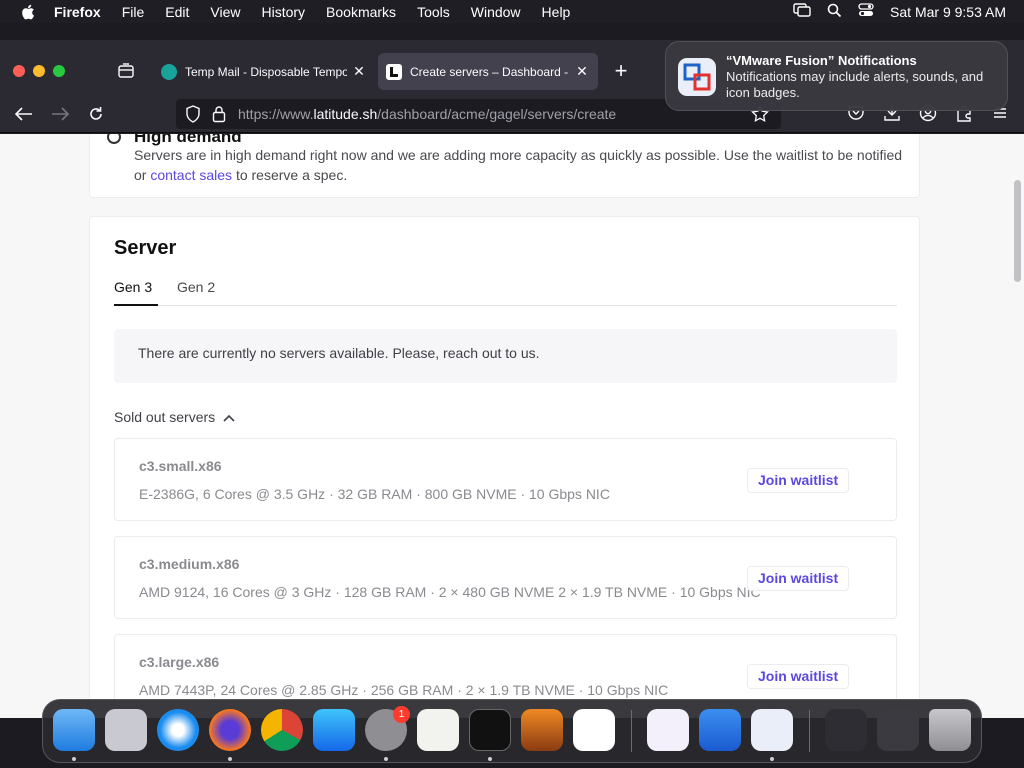 This screenshot has height=768, width=1024. Describe the element at coordinates (114, 139) in the screenshot. I see `info-circle-icon` at that location.